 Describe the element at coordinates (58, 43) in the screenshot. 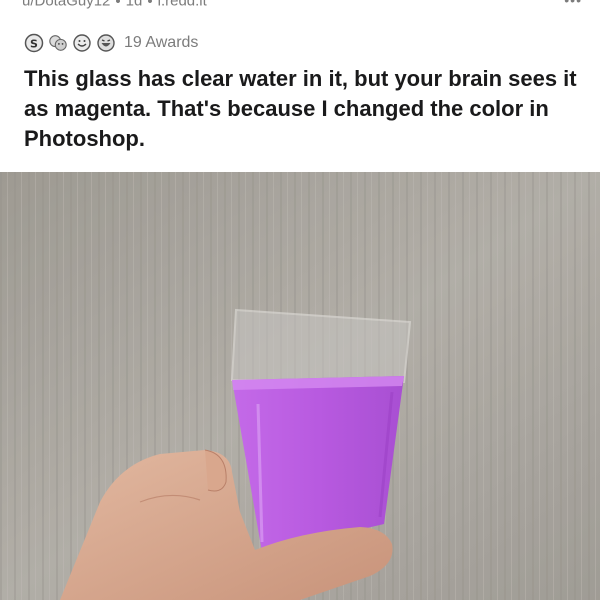

I see `helpful-award-icon` at that location.